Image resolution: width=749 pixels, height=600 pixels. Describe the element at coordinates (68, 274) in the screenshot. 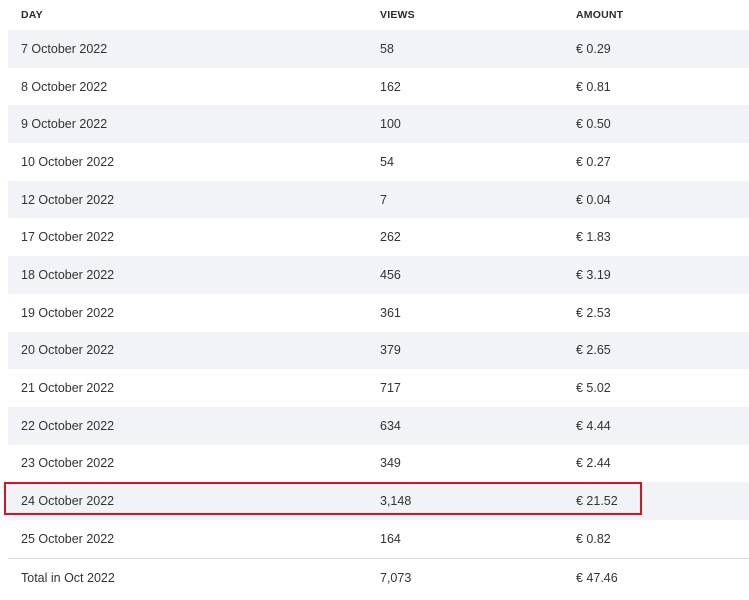

I see `row-day: 18 October 2022` at that location.